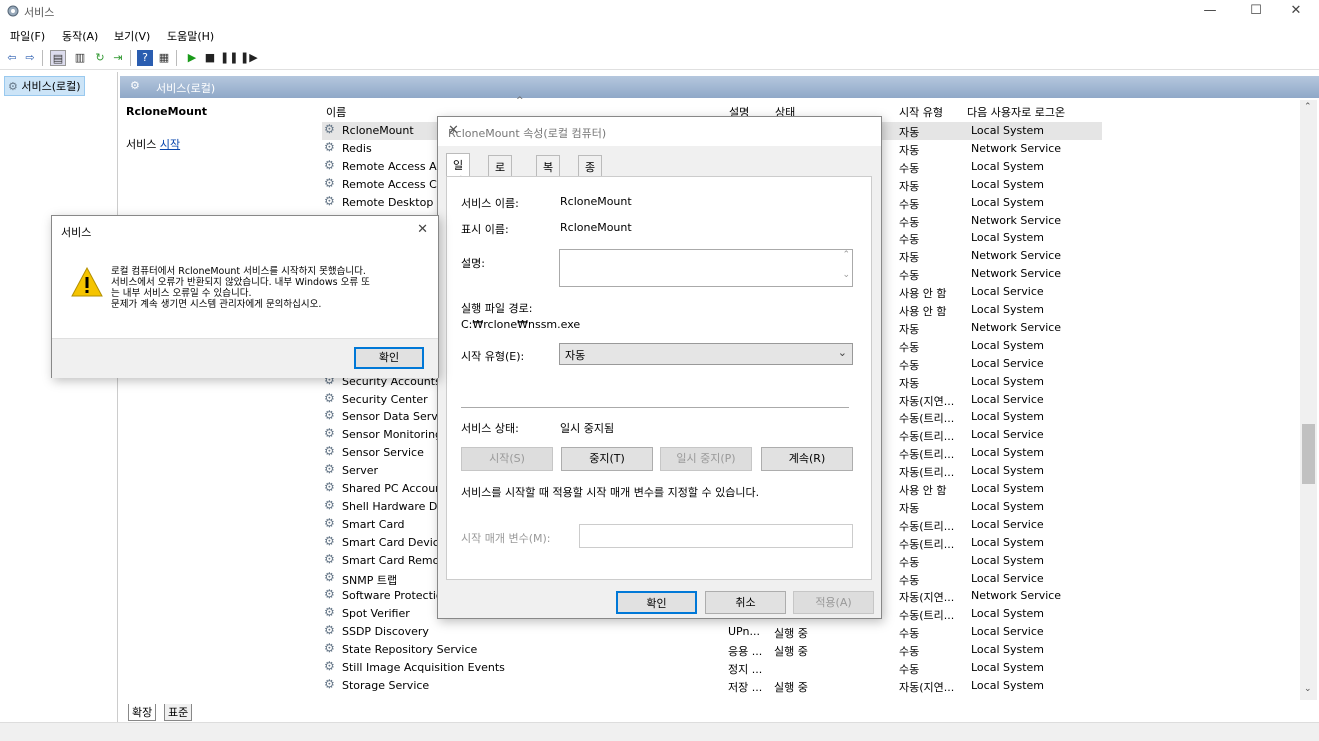 The height and width of the screenshot is (741, 1319). Describe the element at coordinates (596, 227) in the screenshot. I see `display-name-value: RcloneMount` at that location.